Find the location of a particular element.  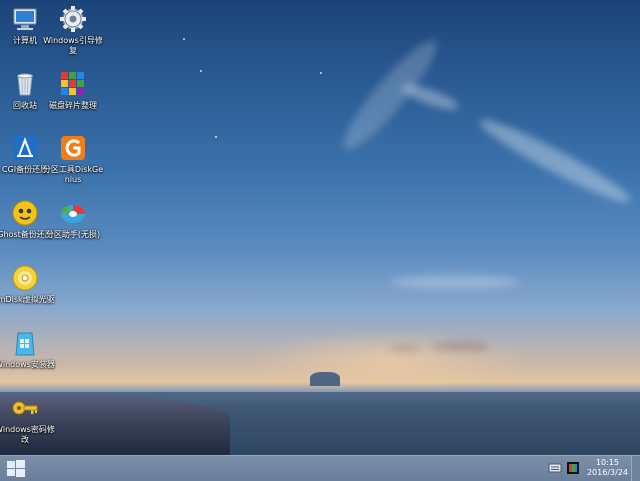

wispy-cloud is located at coordinates (455, 282).